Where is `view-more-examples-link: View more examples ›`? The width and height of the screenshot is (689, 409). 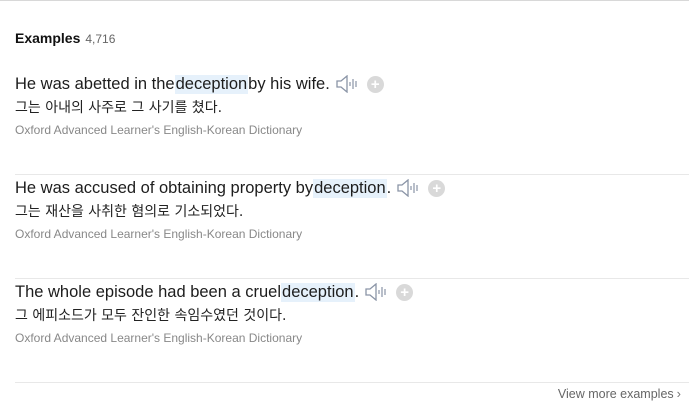
view-more-examples-link: View more examples › is located at coordinates (619, 393).